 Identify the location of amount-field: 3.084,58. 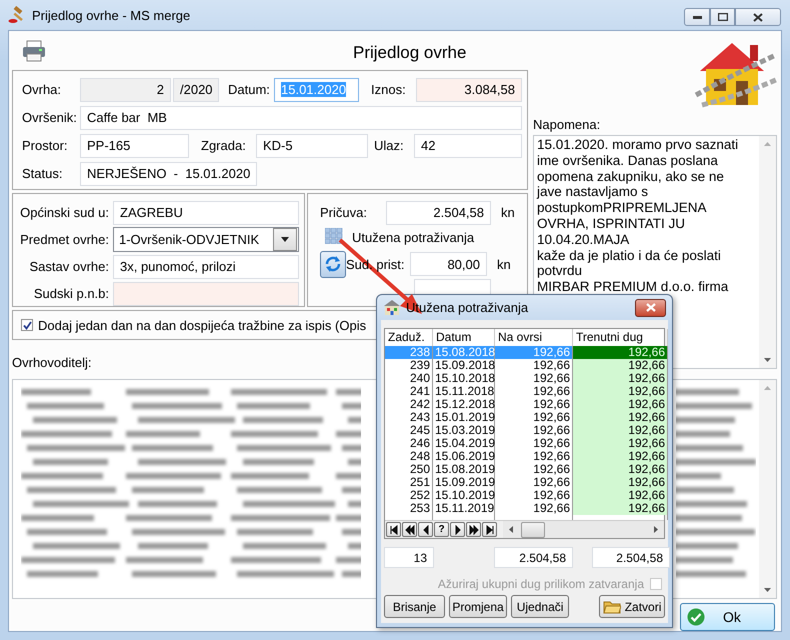
(469, 90).